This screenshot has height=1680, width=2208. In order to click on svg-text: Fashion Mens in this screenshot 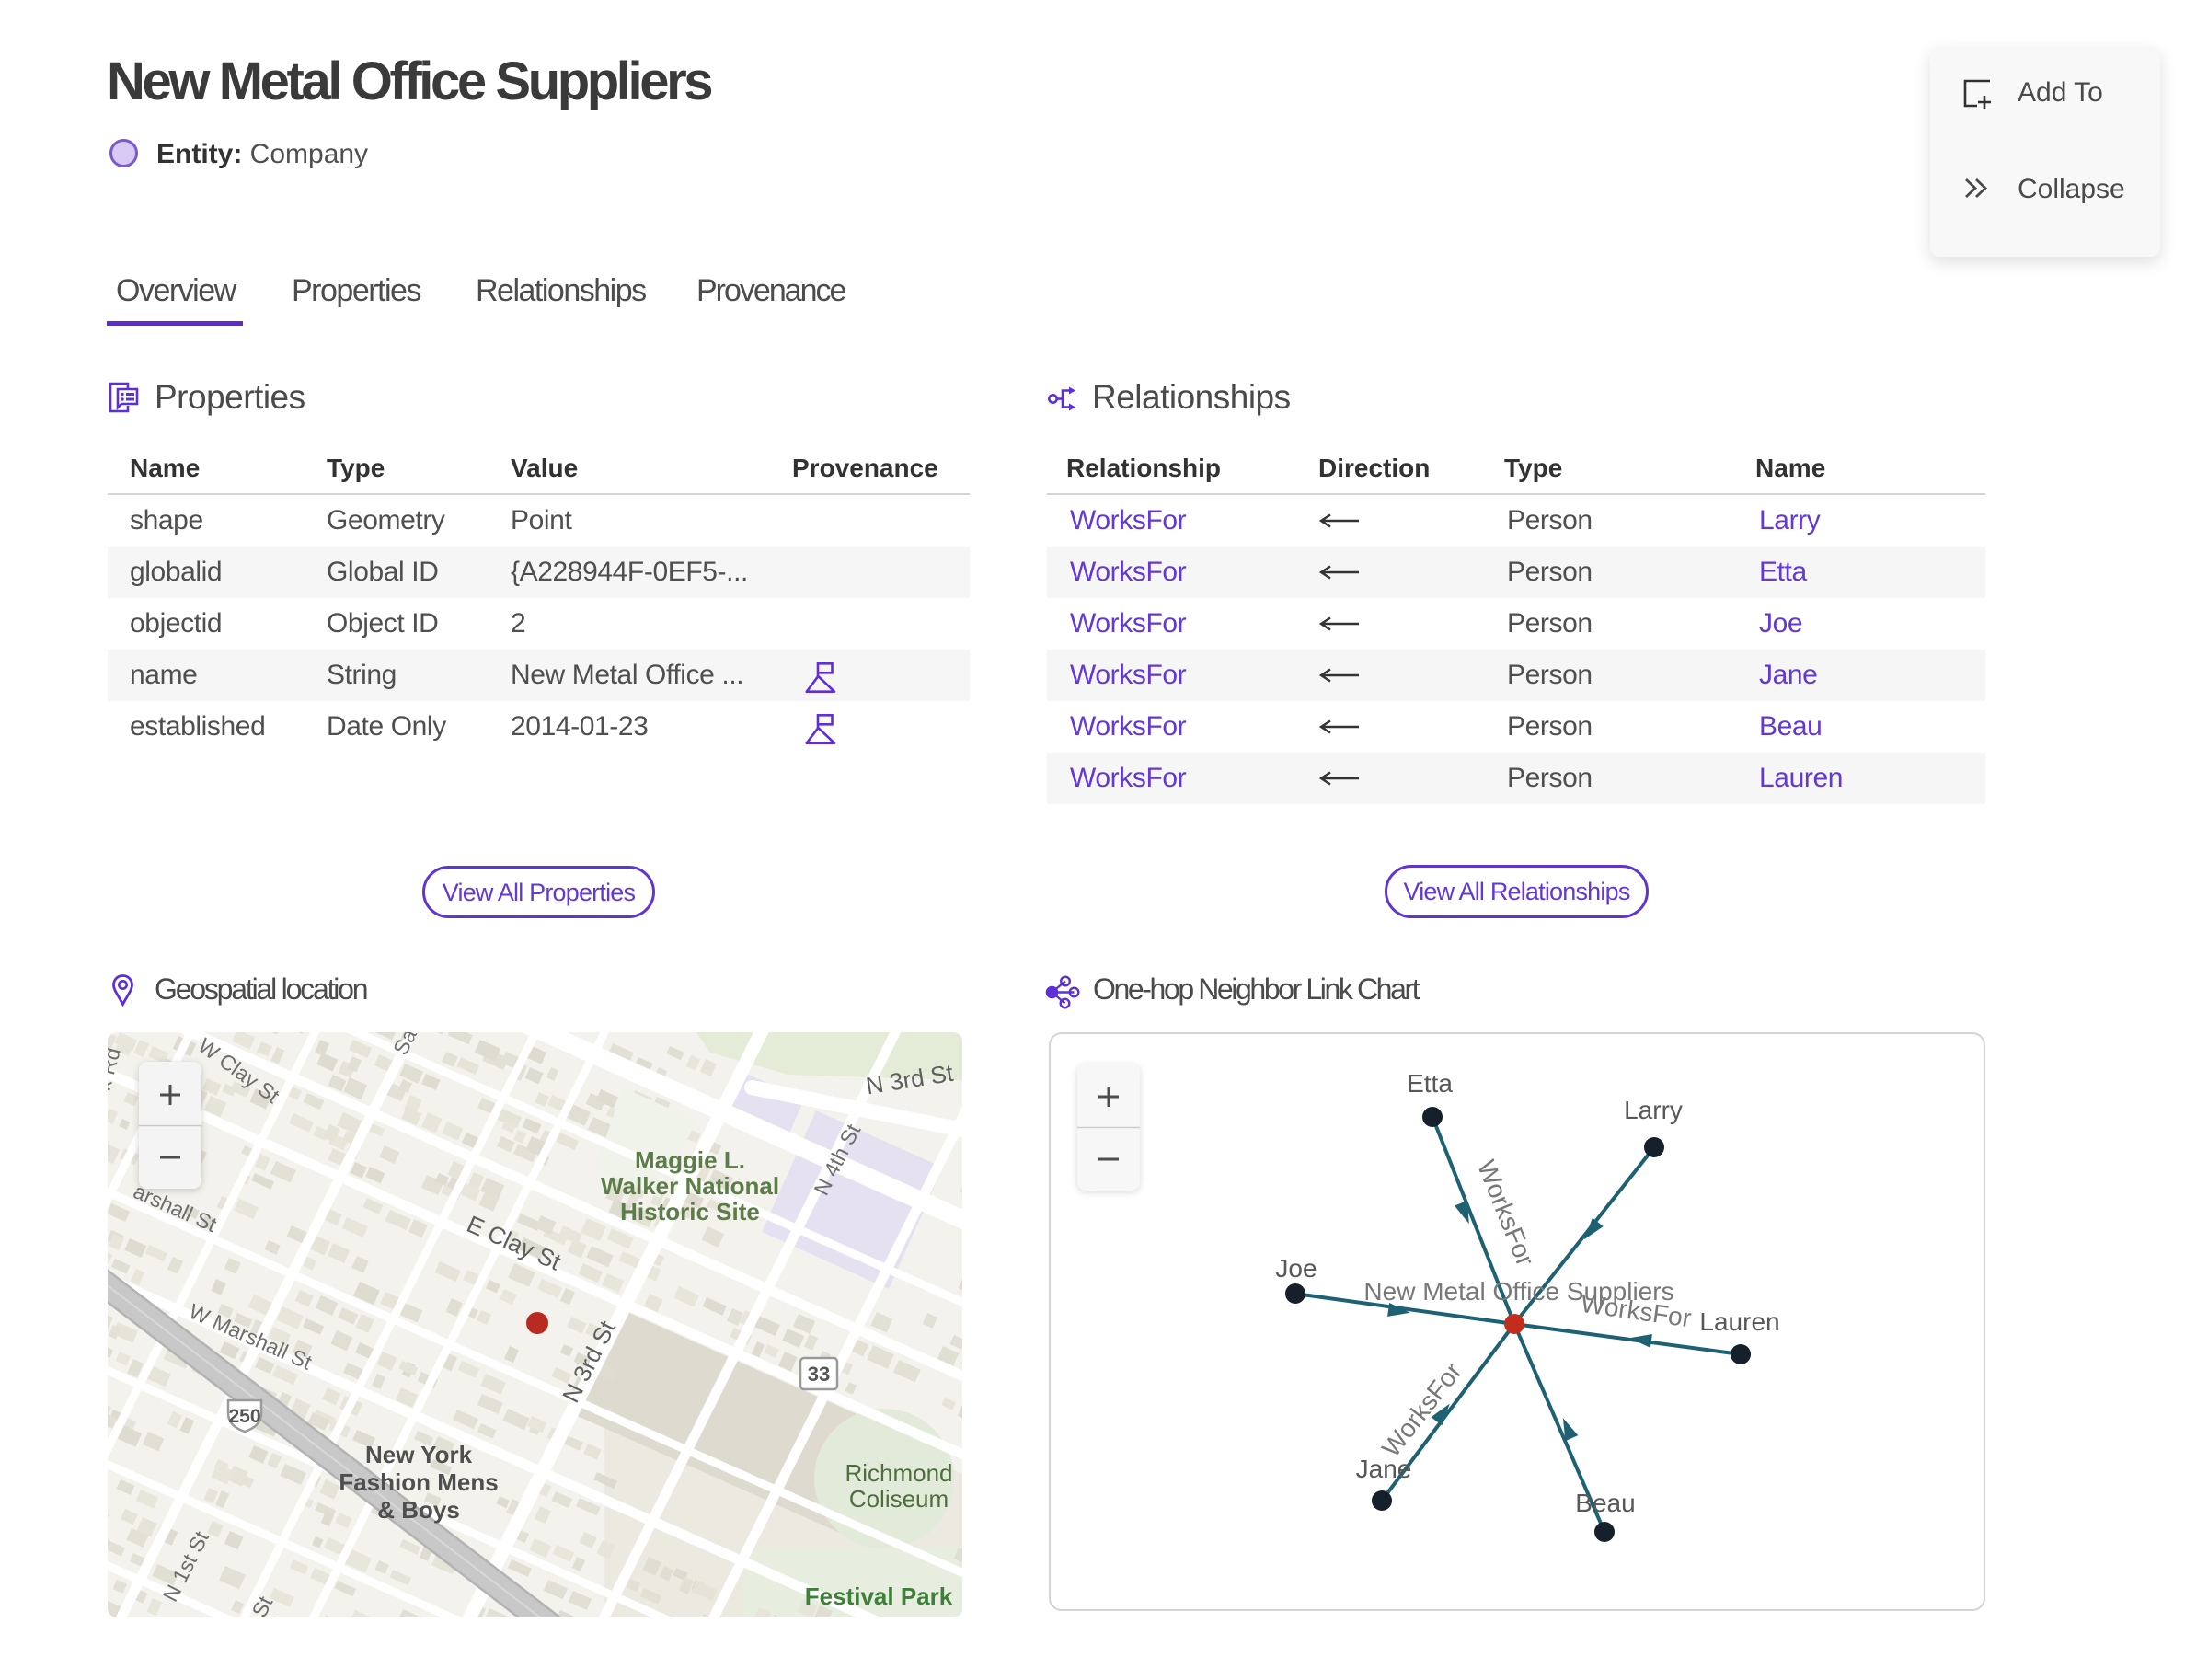, I will do `click(418, 1482)`.